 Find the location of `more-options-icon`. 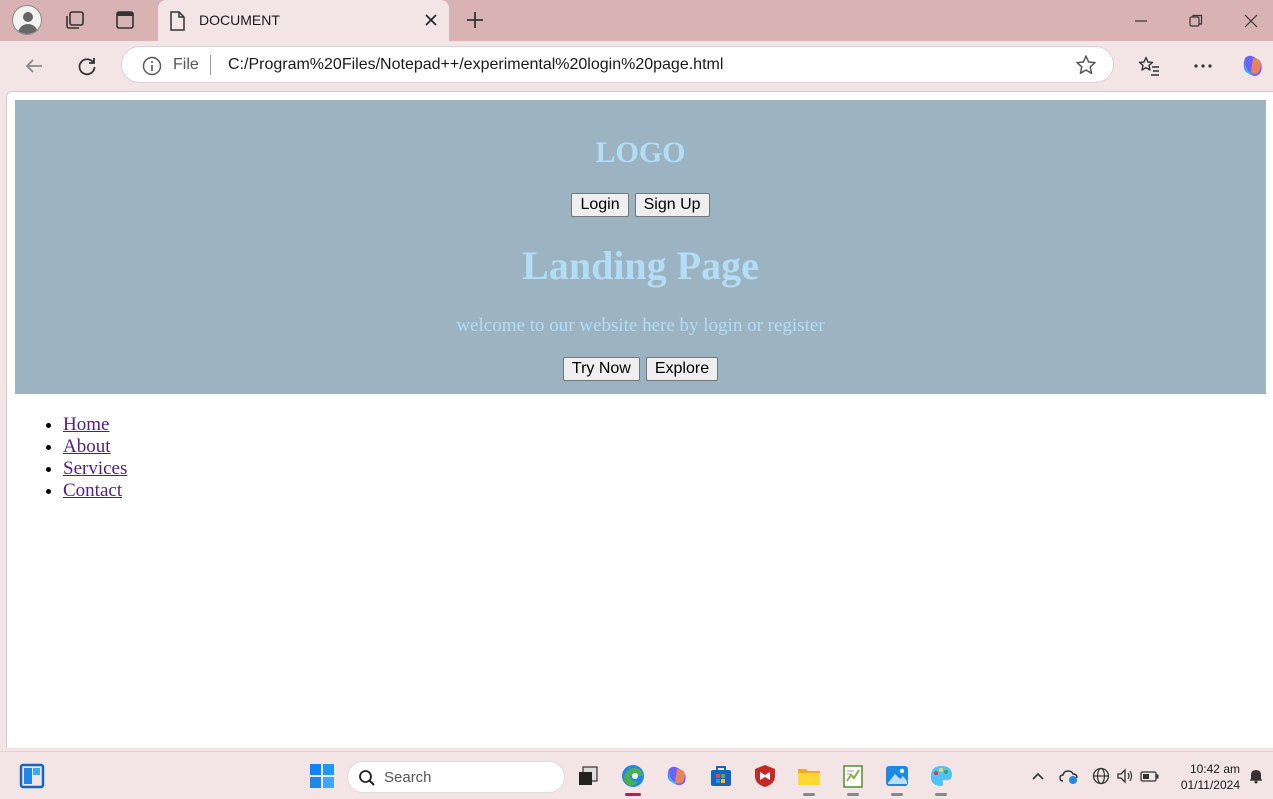

more-options-icon is located at coordinates (1203, 66).